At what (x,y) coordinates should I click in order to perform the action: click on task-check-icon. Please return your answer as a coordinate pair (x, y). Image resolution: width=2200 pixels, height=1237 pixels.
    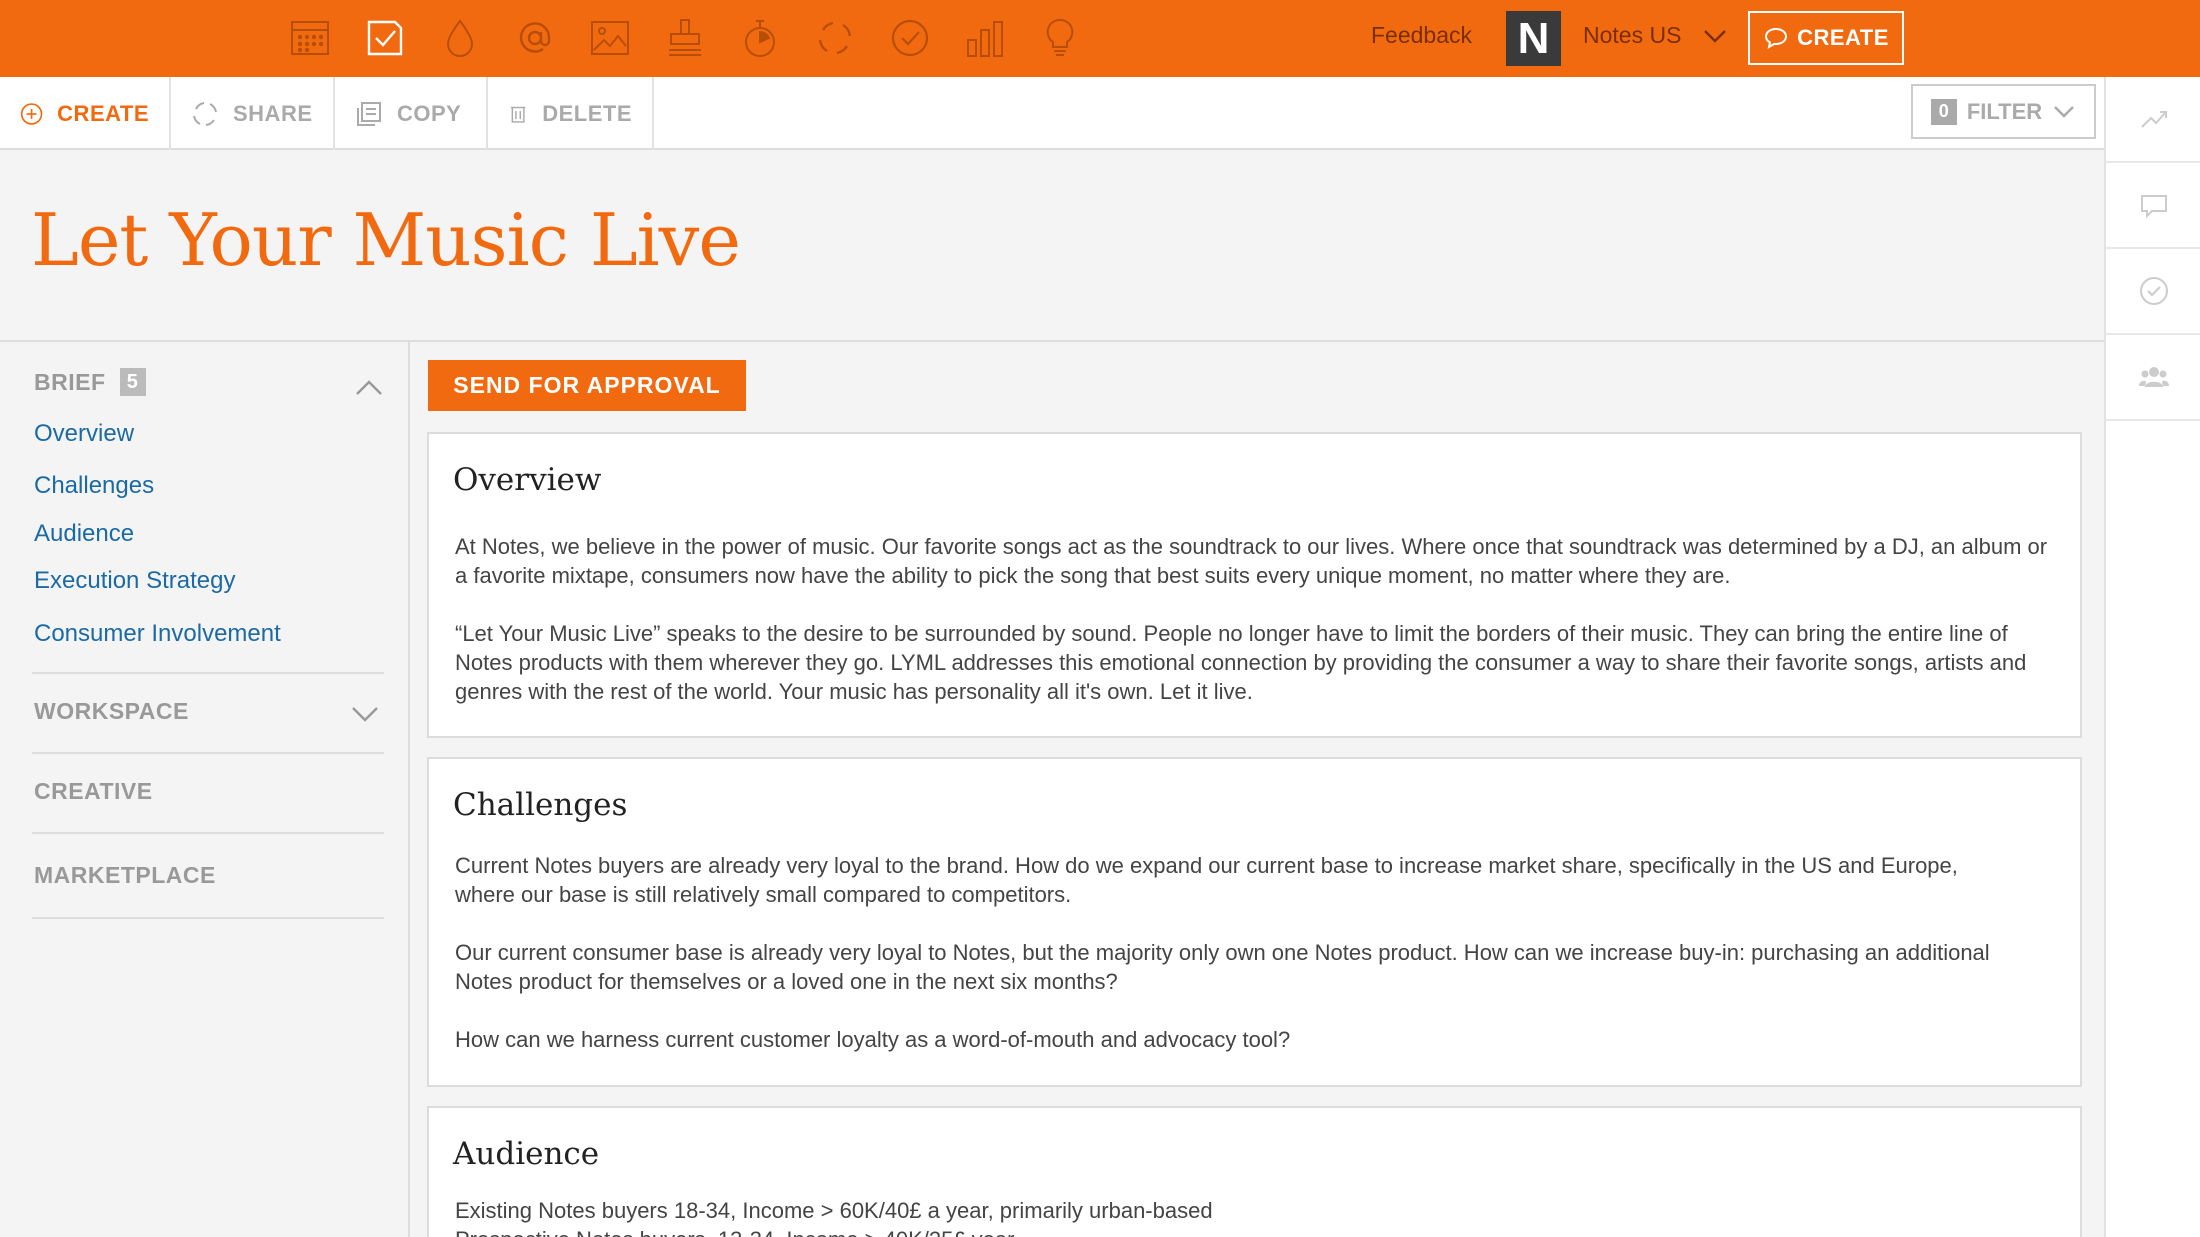
    Looking at the image, I should click on (385, 38).